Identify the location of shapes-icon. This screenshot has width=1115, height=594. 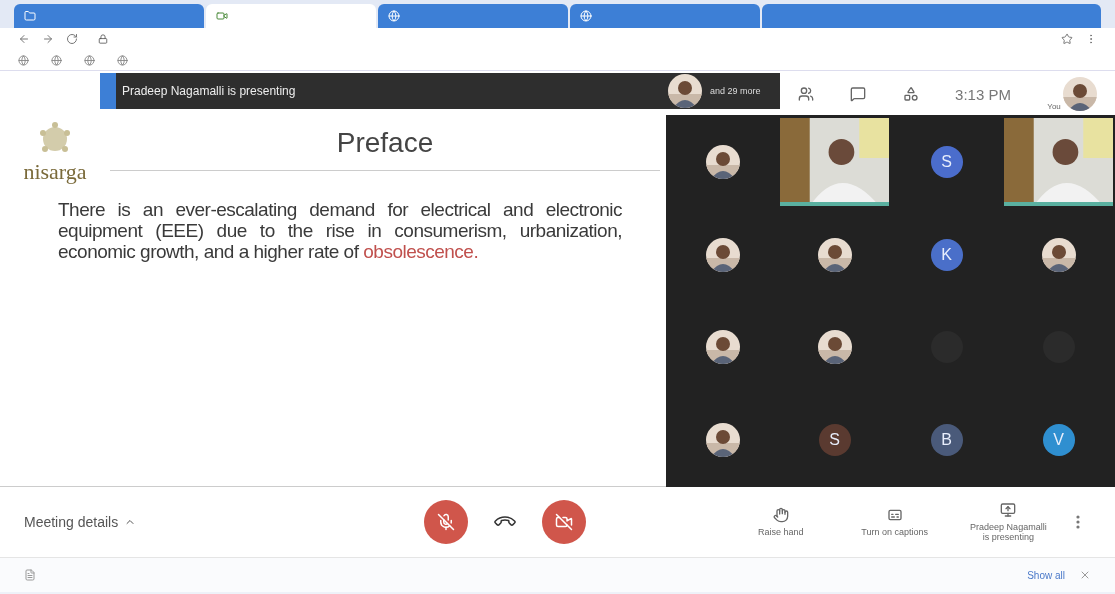
(910, 94).